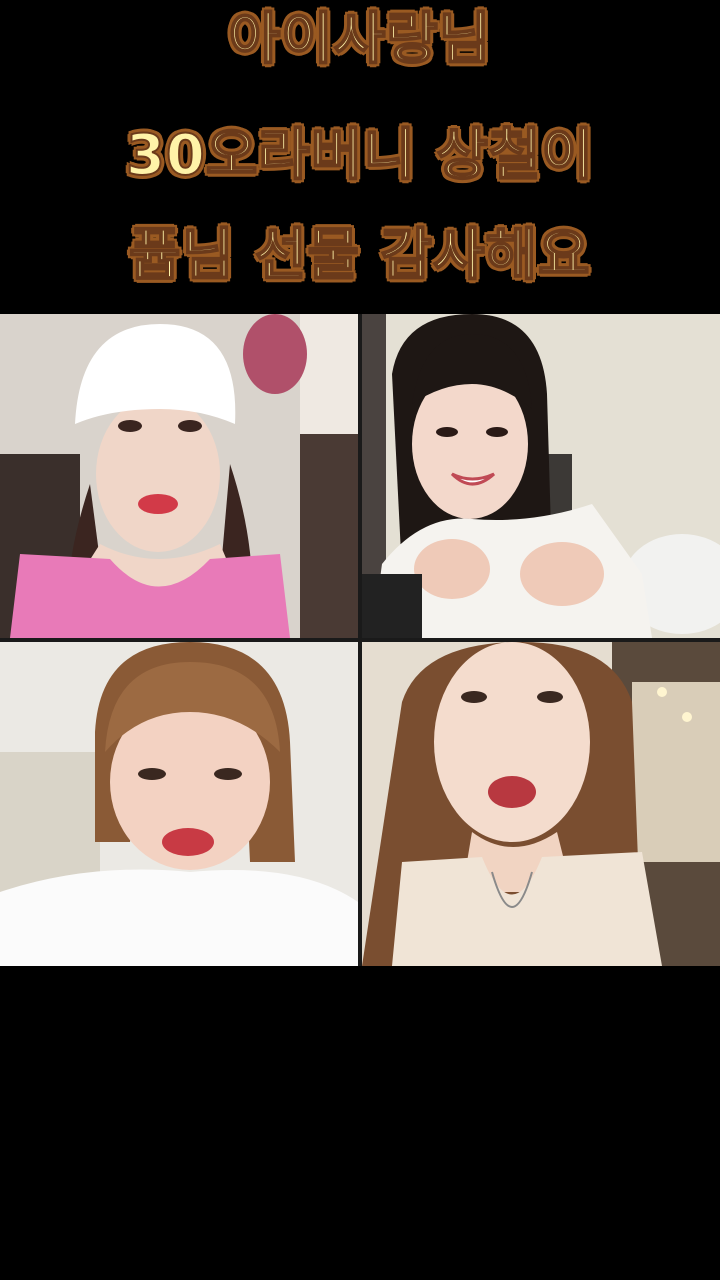 Image resolution: width=720 pixels, height=1280 pixels. Describe the element at coordinates (359, 255) in the screenshot. I see `caption-line-3: 퓹님 선물 감사해요` at that location.